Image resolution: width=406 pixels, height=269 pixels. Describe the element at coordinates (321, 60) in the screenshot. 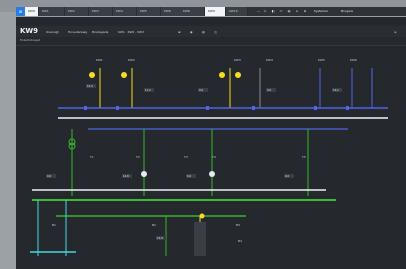

I see `feeder-label: KW5` at that location.